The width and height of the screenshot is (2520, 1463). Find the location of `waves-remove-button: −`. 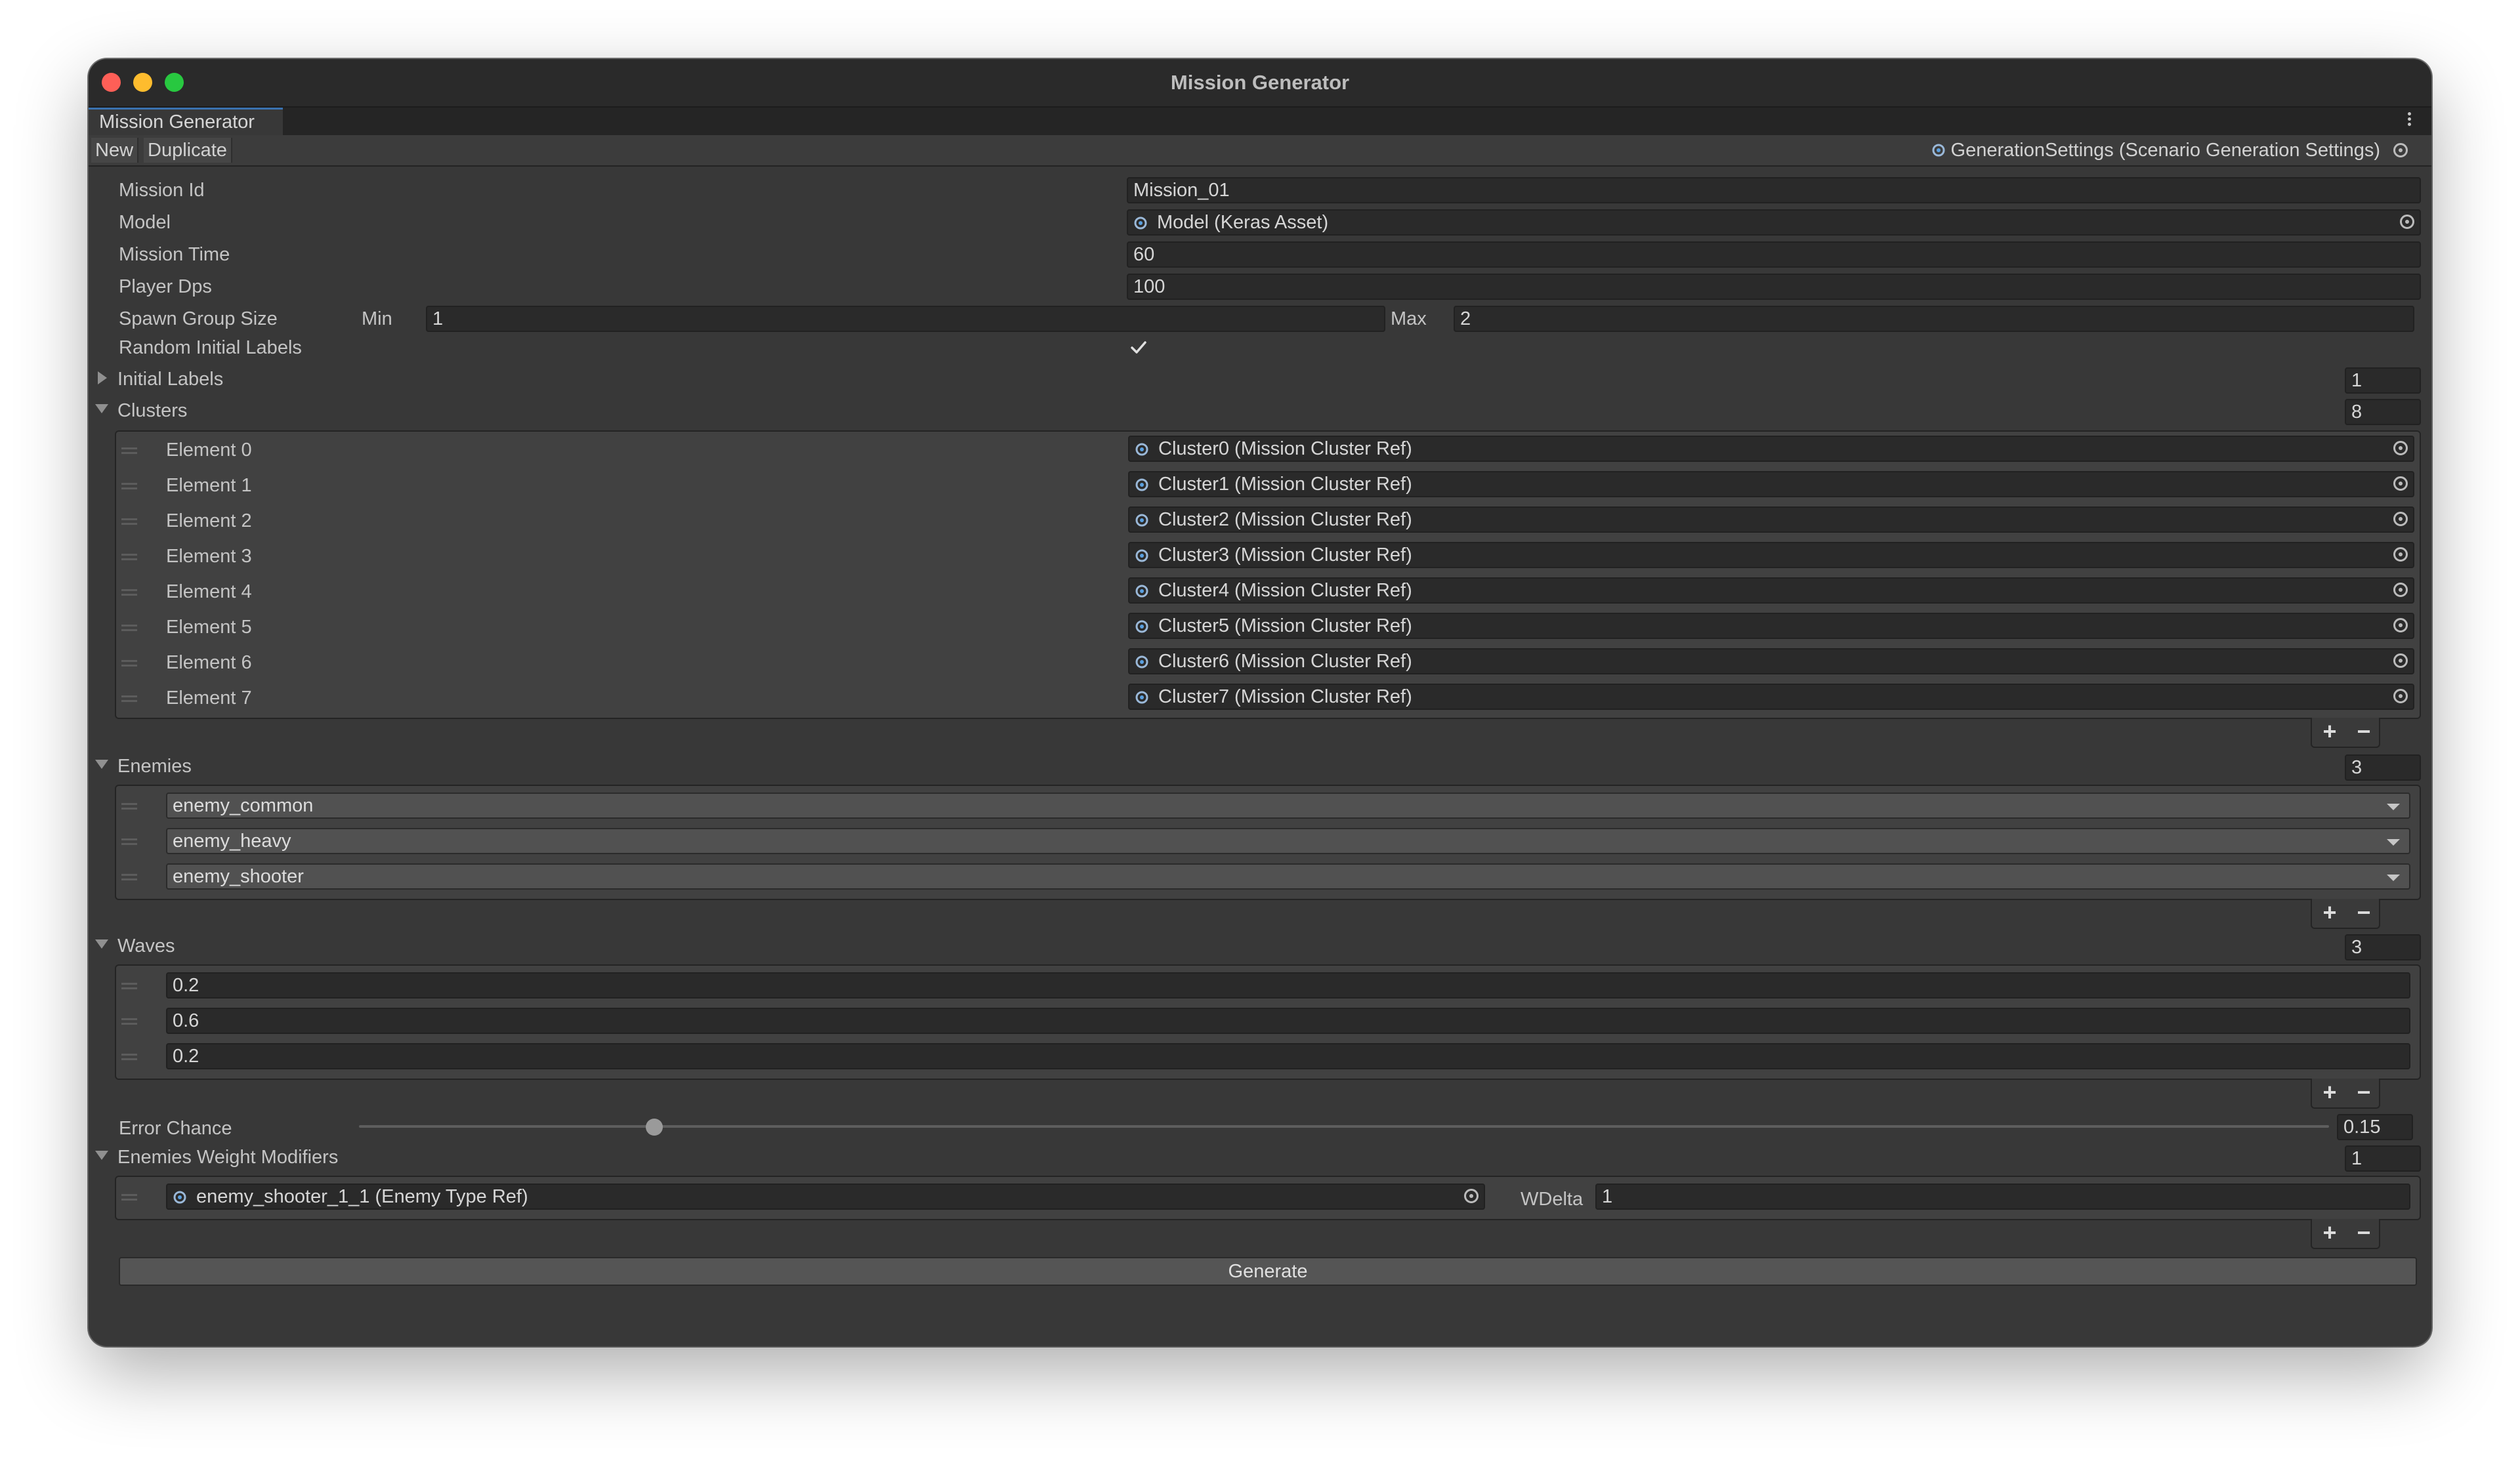

waves-remove-button: − is located at coordinates (2363, 1093).